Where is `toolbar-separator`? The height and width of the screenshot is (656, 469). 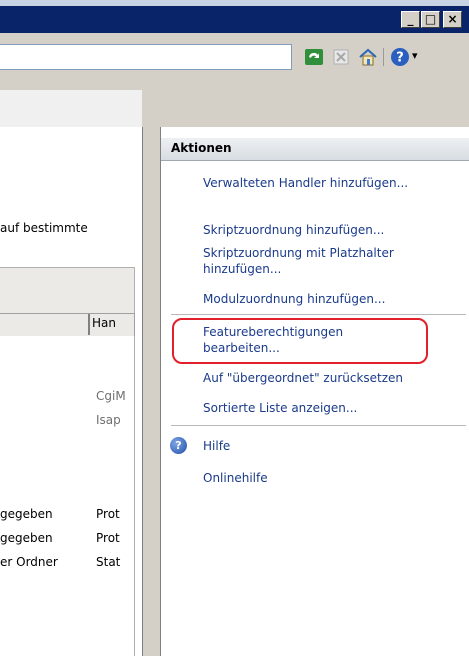 toolbar-separator is located at coordinates (383, 57).